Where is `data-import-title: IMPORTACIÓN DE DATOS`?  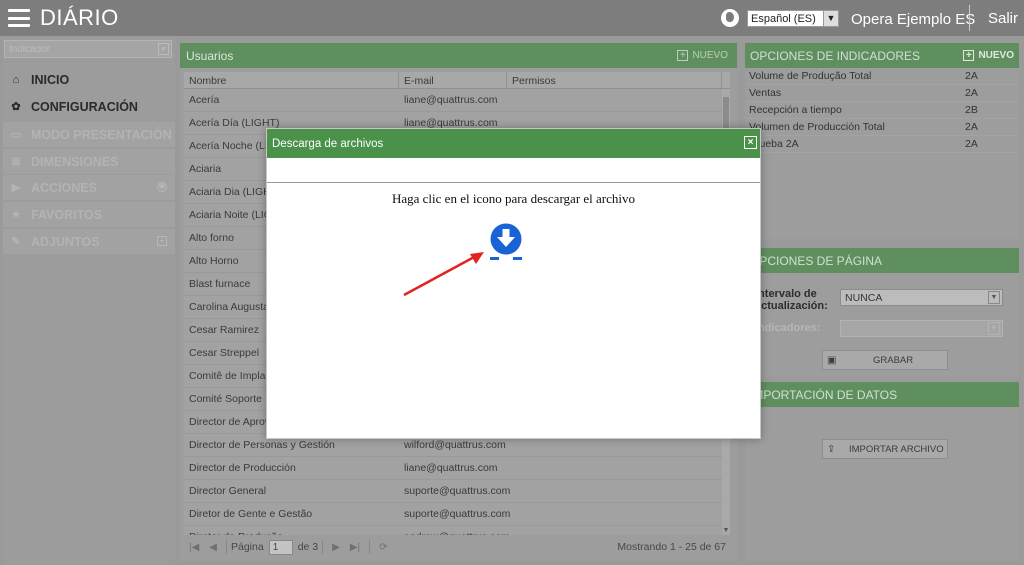
data-import-title: IMPORTACIÓN DE DATOS is located at coordinates (824, 394).